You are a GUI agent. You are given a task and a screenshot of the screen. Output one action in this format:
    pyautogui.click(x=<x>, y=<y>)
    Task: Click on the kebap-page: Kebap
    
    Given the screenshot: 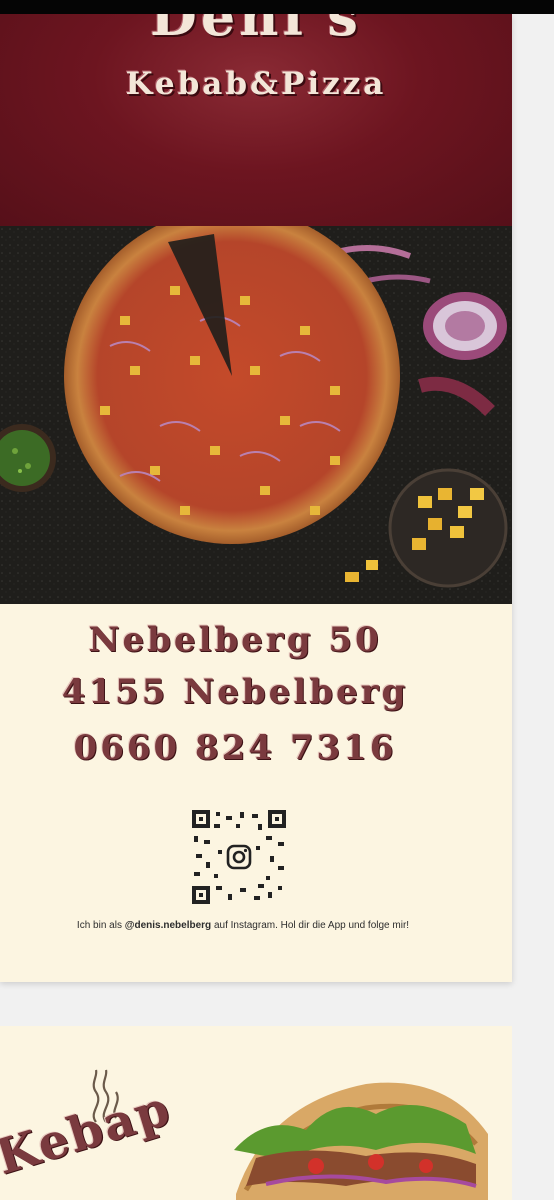 What is the action you would take?
    pyautogui.click(x=256, y=1113)
    